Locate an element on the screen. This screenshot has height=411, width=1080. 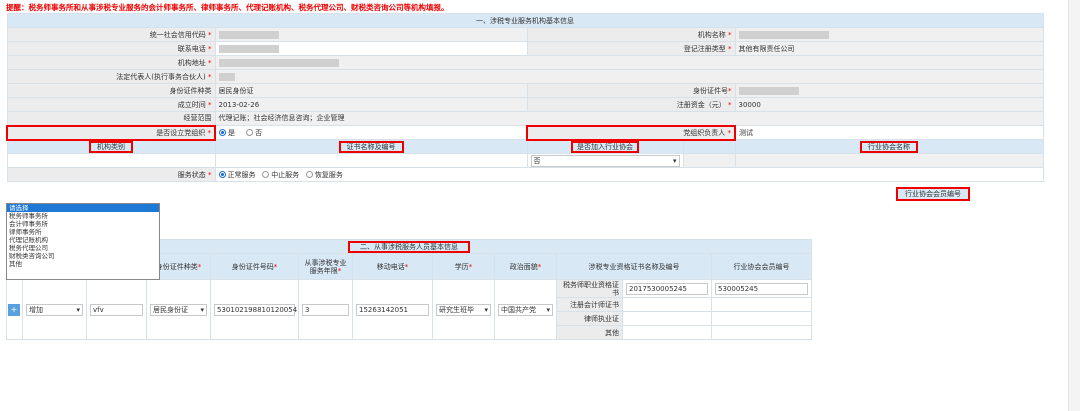
org-type-header: 机构类别 is located at coordinates (111, 146).